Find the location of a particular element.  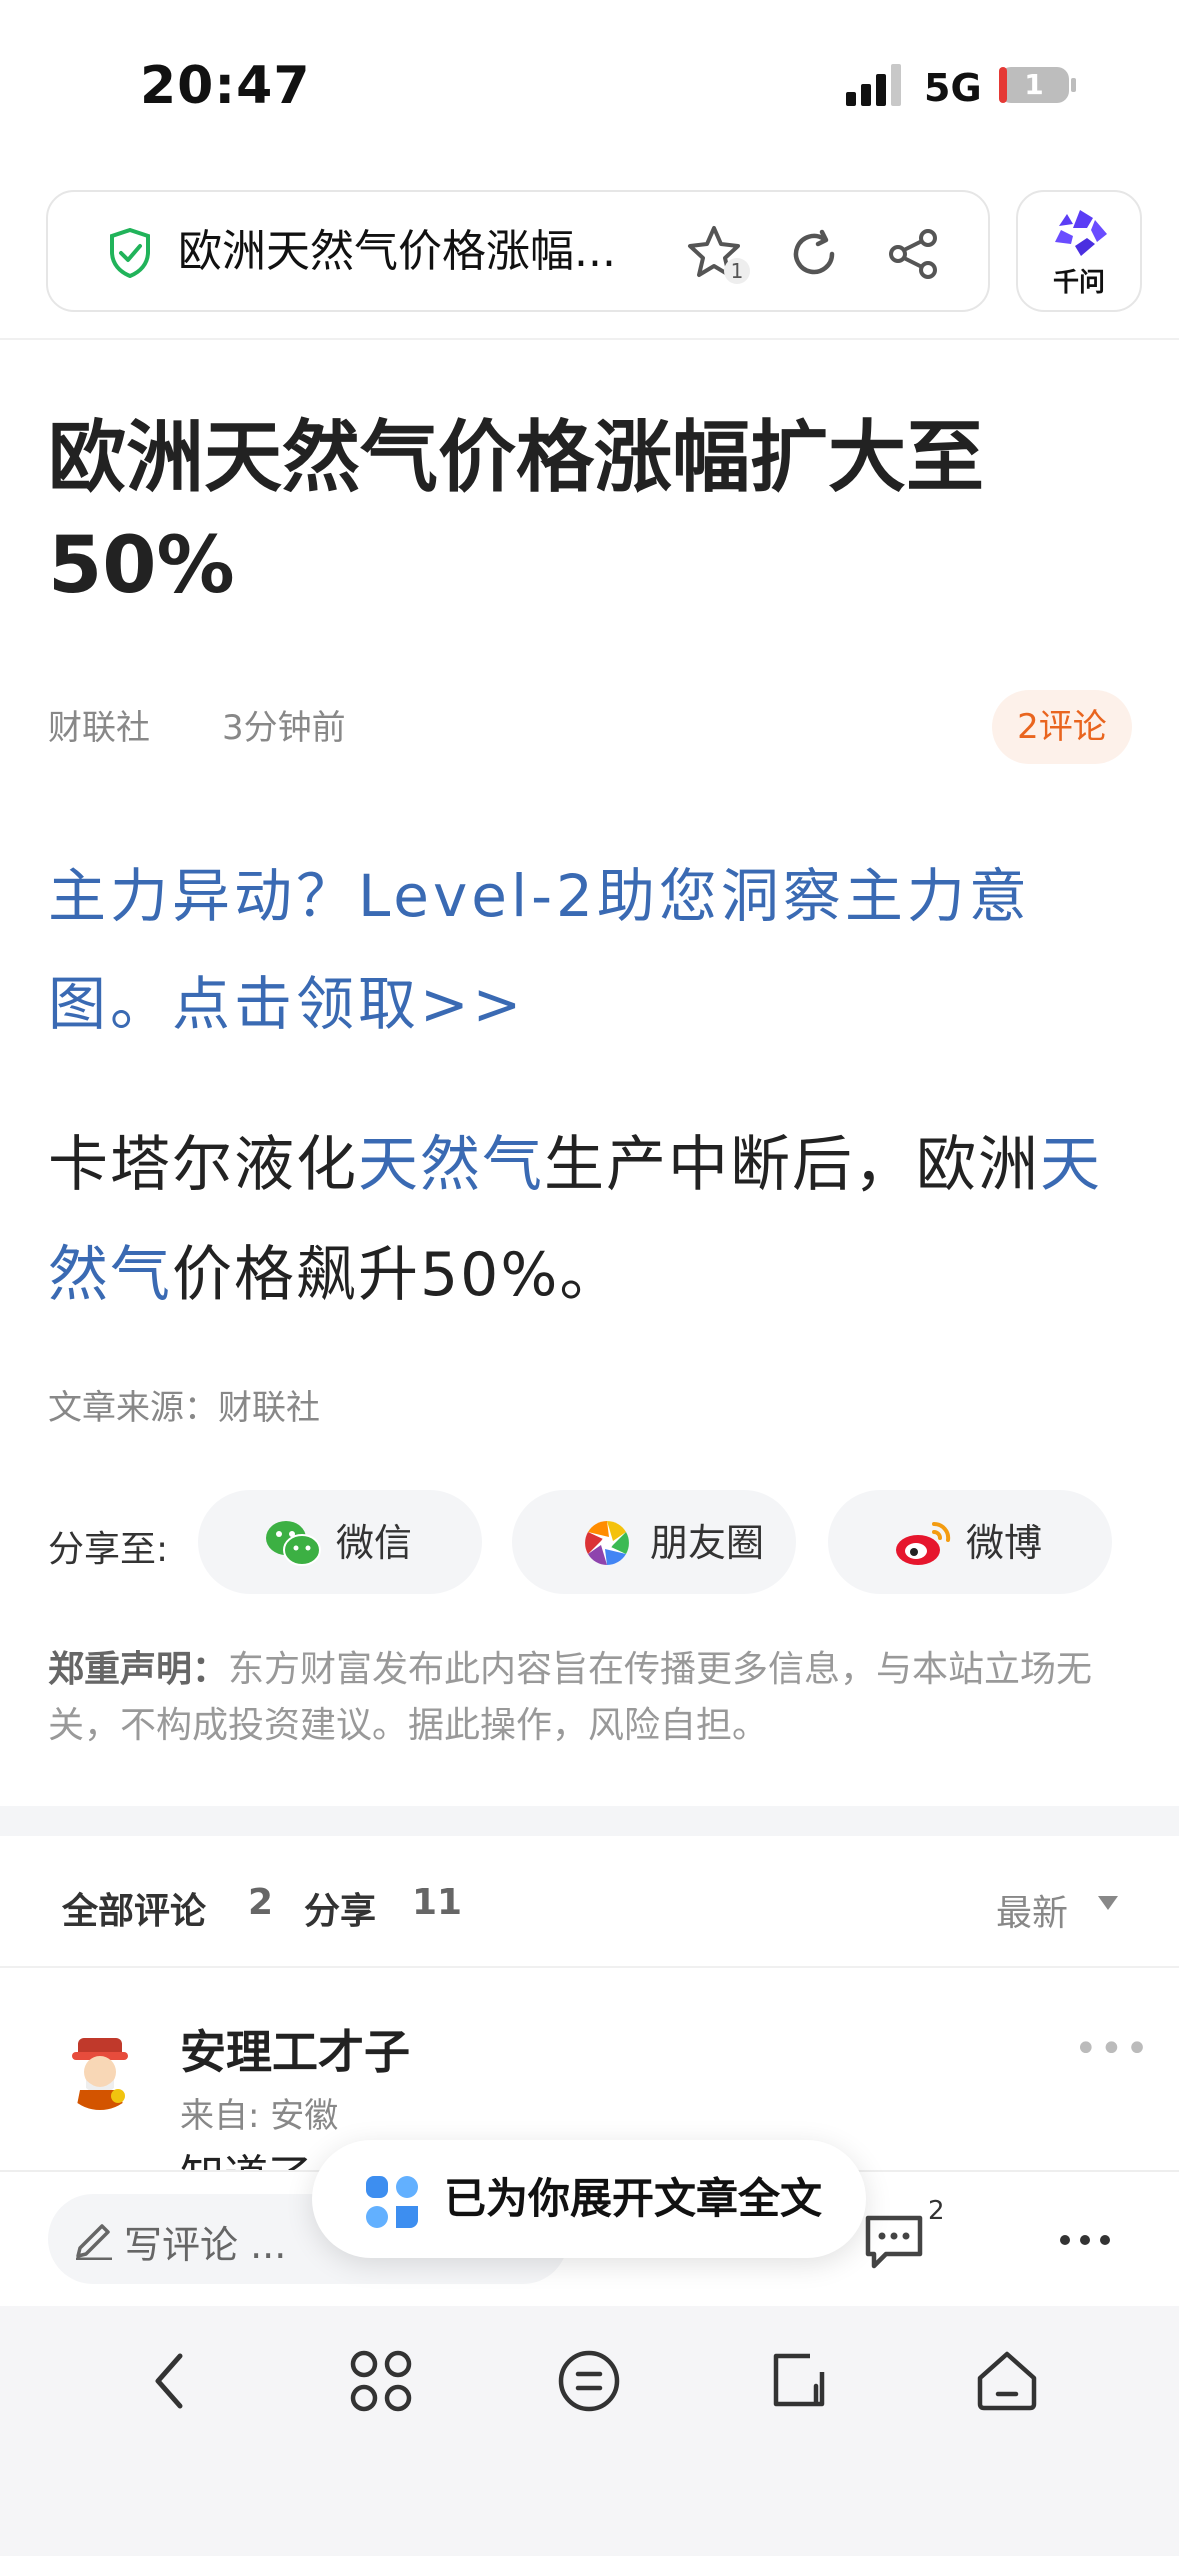

share-moments-button: 朋友圈 is located at coordinates (654, 1542).